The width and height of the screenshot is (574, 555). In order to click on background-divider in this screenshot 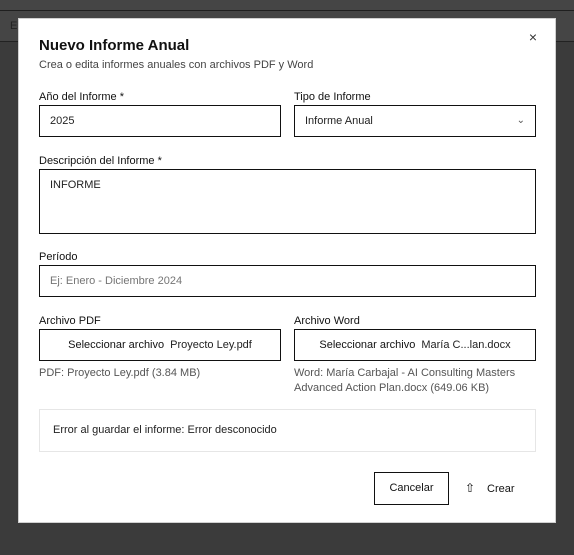, I will do `click(287, 10)`.